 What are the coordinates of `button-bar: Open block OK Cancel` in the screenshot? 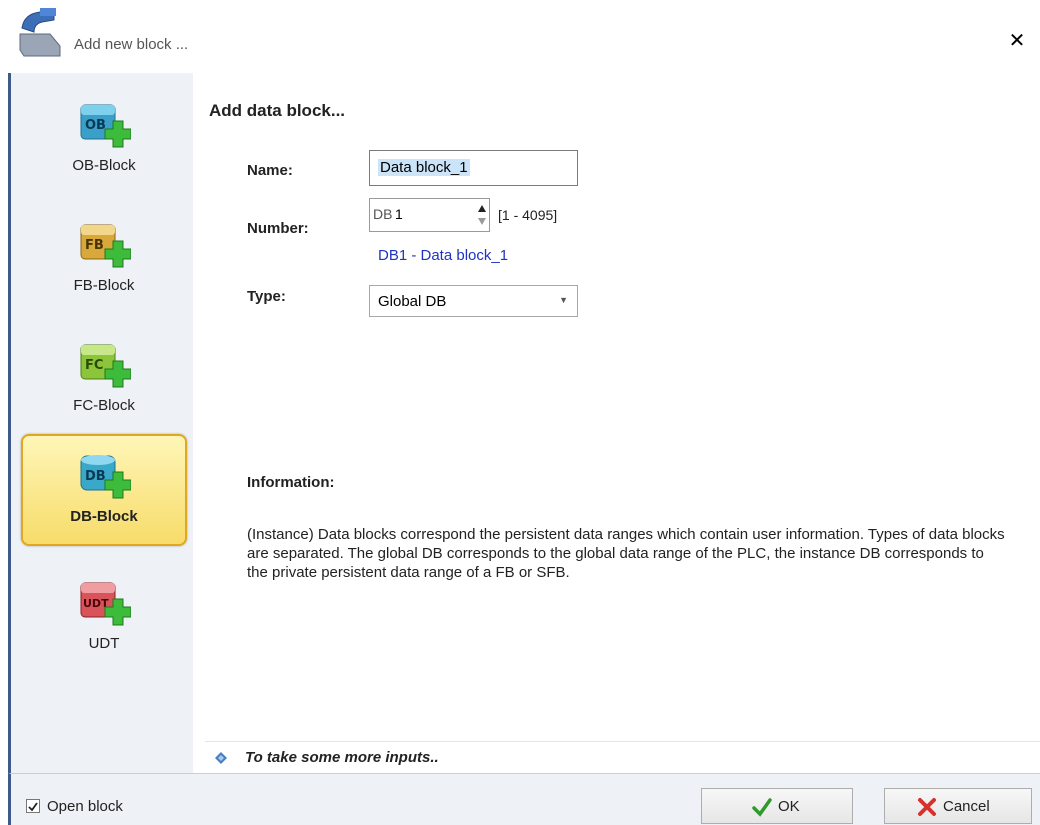 It's located at (524, 799).